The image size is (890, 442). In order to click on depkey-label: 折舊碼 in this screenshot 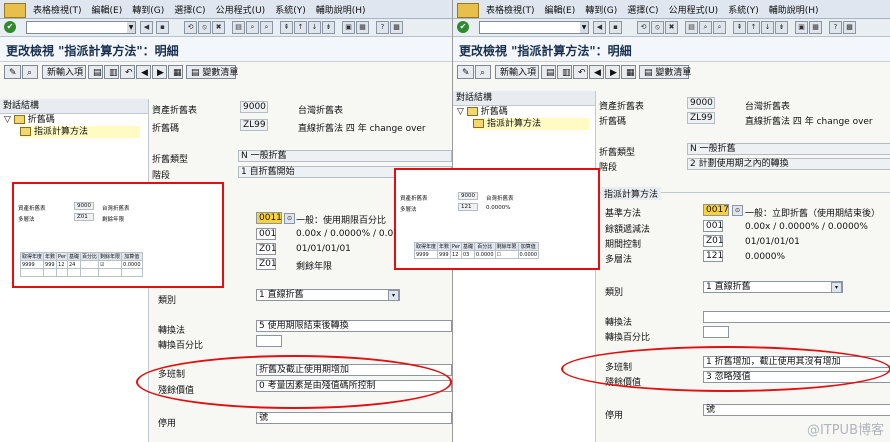, I will do `click(613, 122)`.